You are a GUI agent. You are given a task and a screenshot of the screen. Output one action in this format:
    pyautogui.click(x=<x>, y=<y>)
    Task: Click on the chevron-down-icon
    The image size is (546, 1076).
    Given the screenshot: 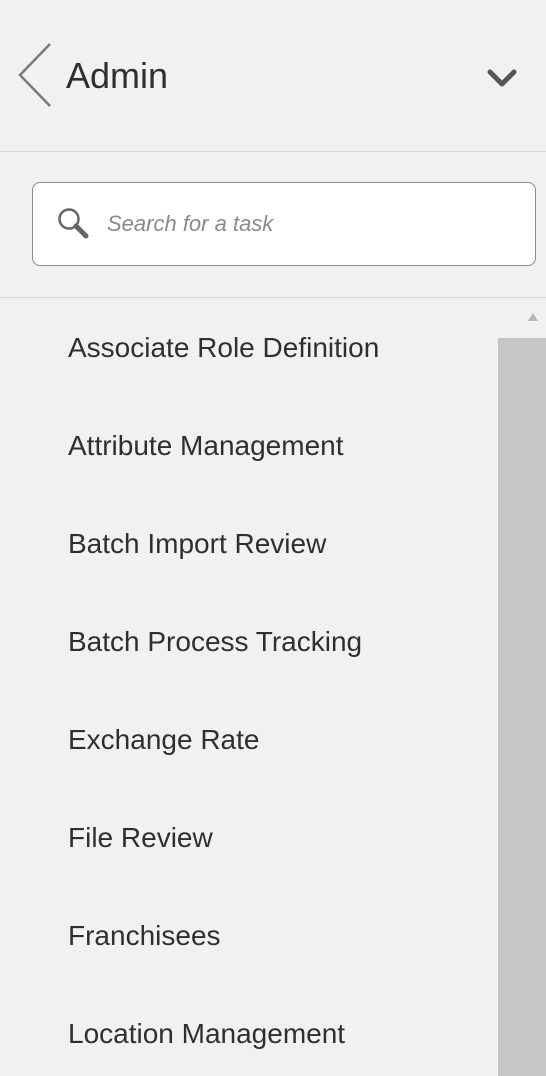 What is the action you would take?
    pyautogui.click(x=502, y=78)
    